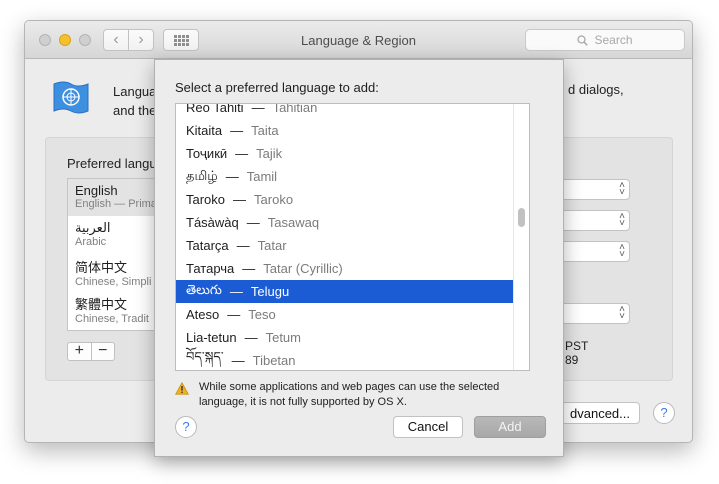 The height and width of the screenshot is (484, 719). Describe the element at coordinates (265, 130) in the screenshot. I see `language-english-name: Taita` at that location.